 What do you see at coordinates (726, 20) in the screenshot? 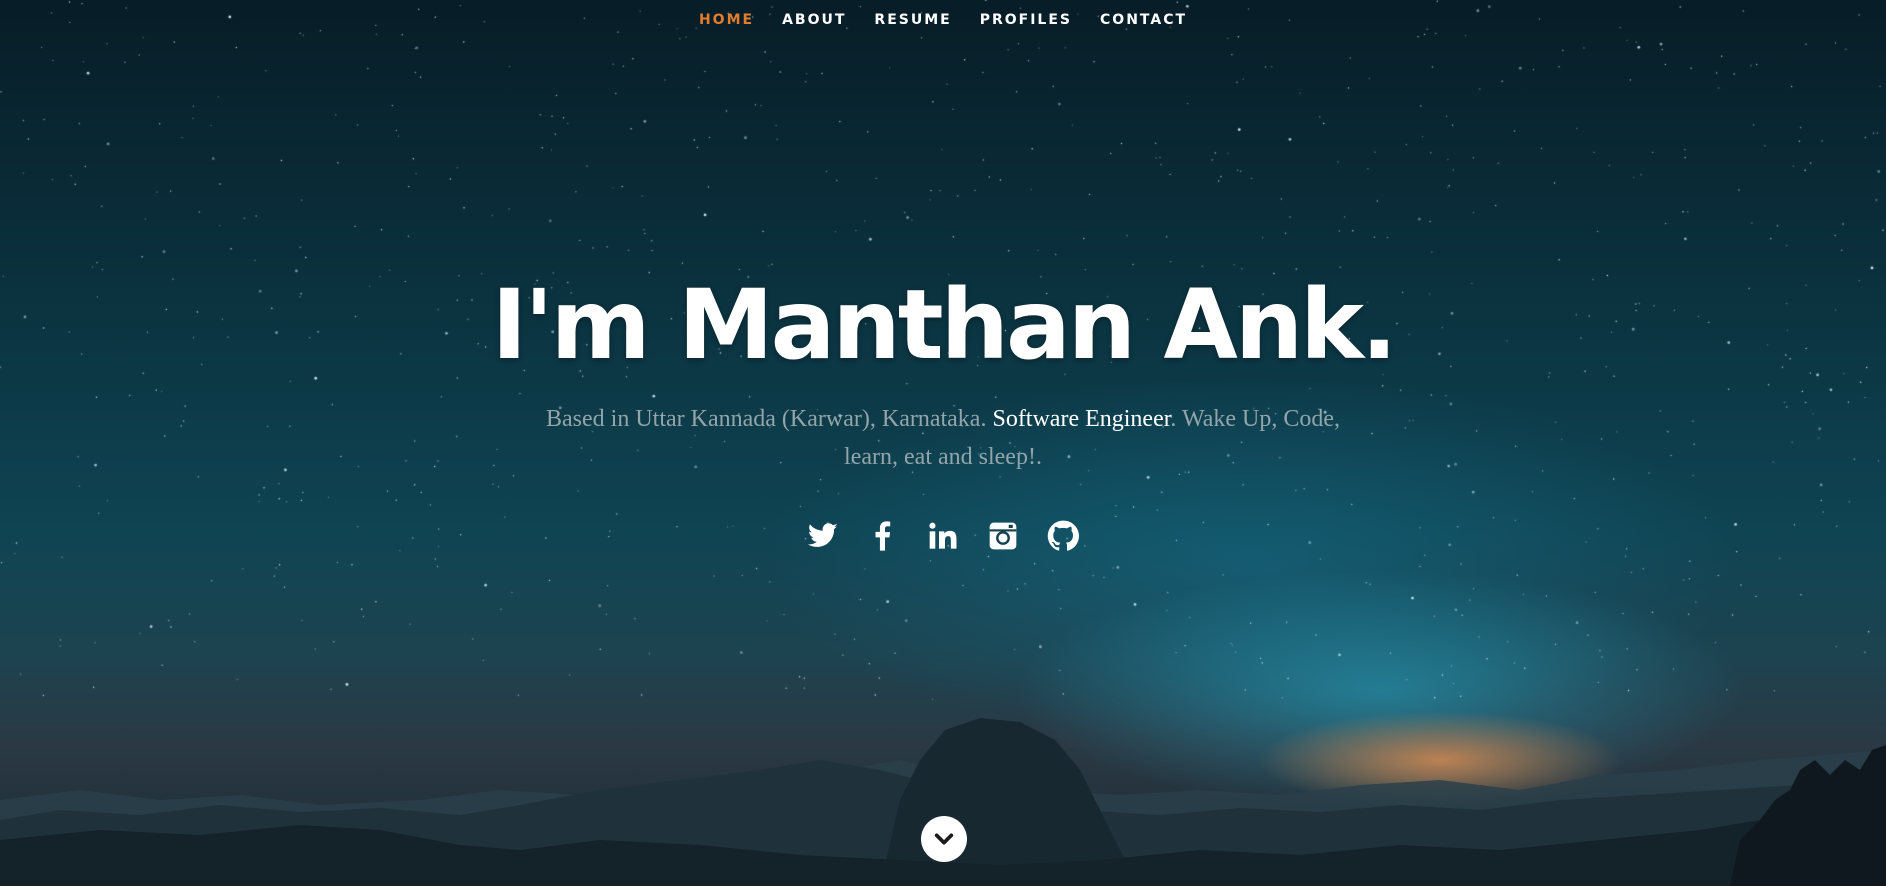
I see `nav-home: HOME` at bounding box center [726, 20].